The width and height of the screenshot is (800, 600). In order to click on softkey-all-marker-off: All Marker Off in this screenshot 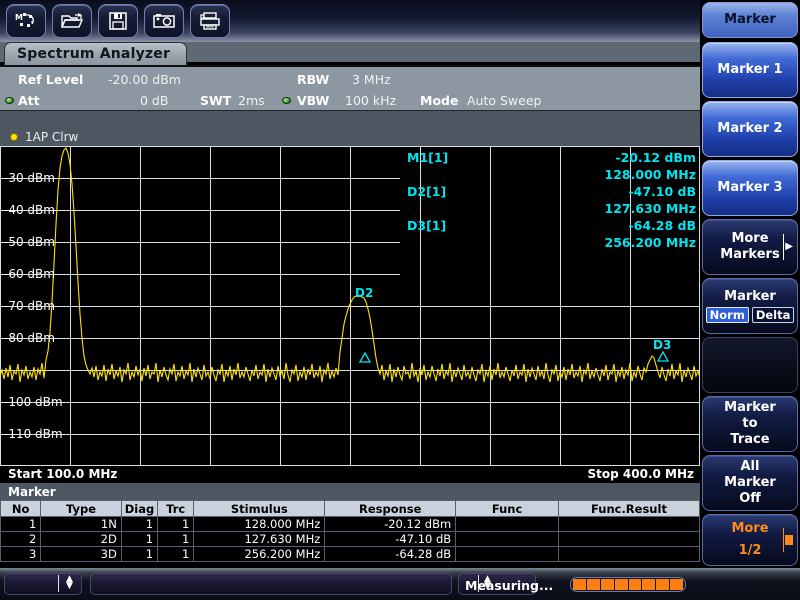, I will do `click(750, 483)`.